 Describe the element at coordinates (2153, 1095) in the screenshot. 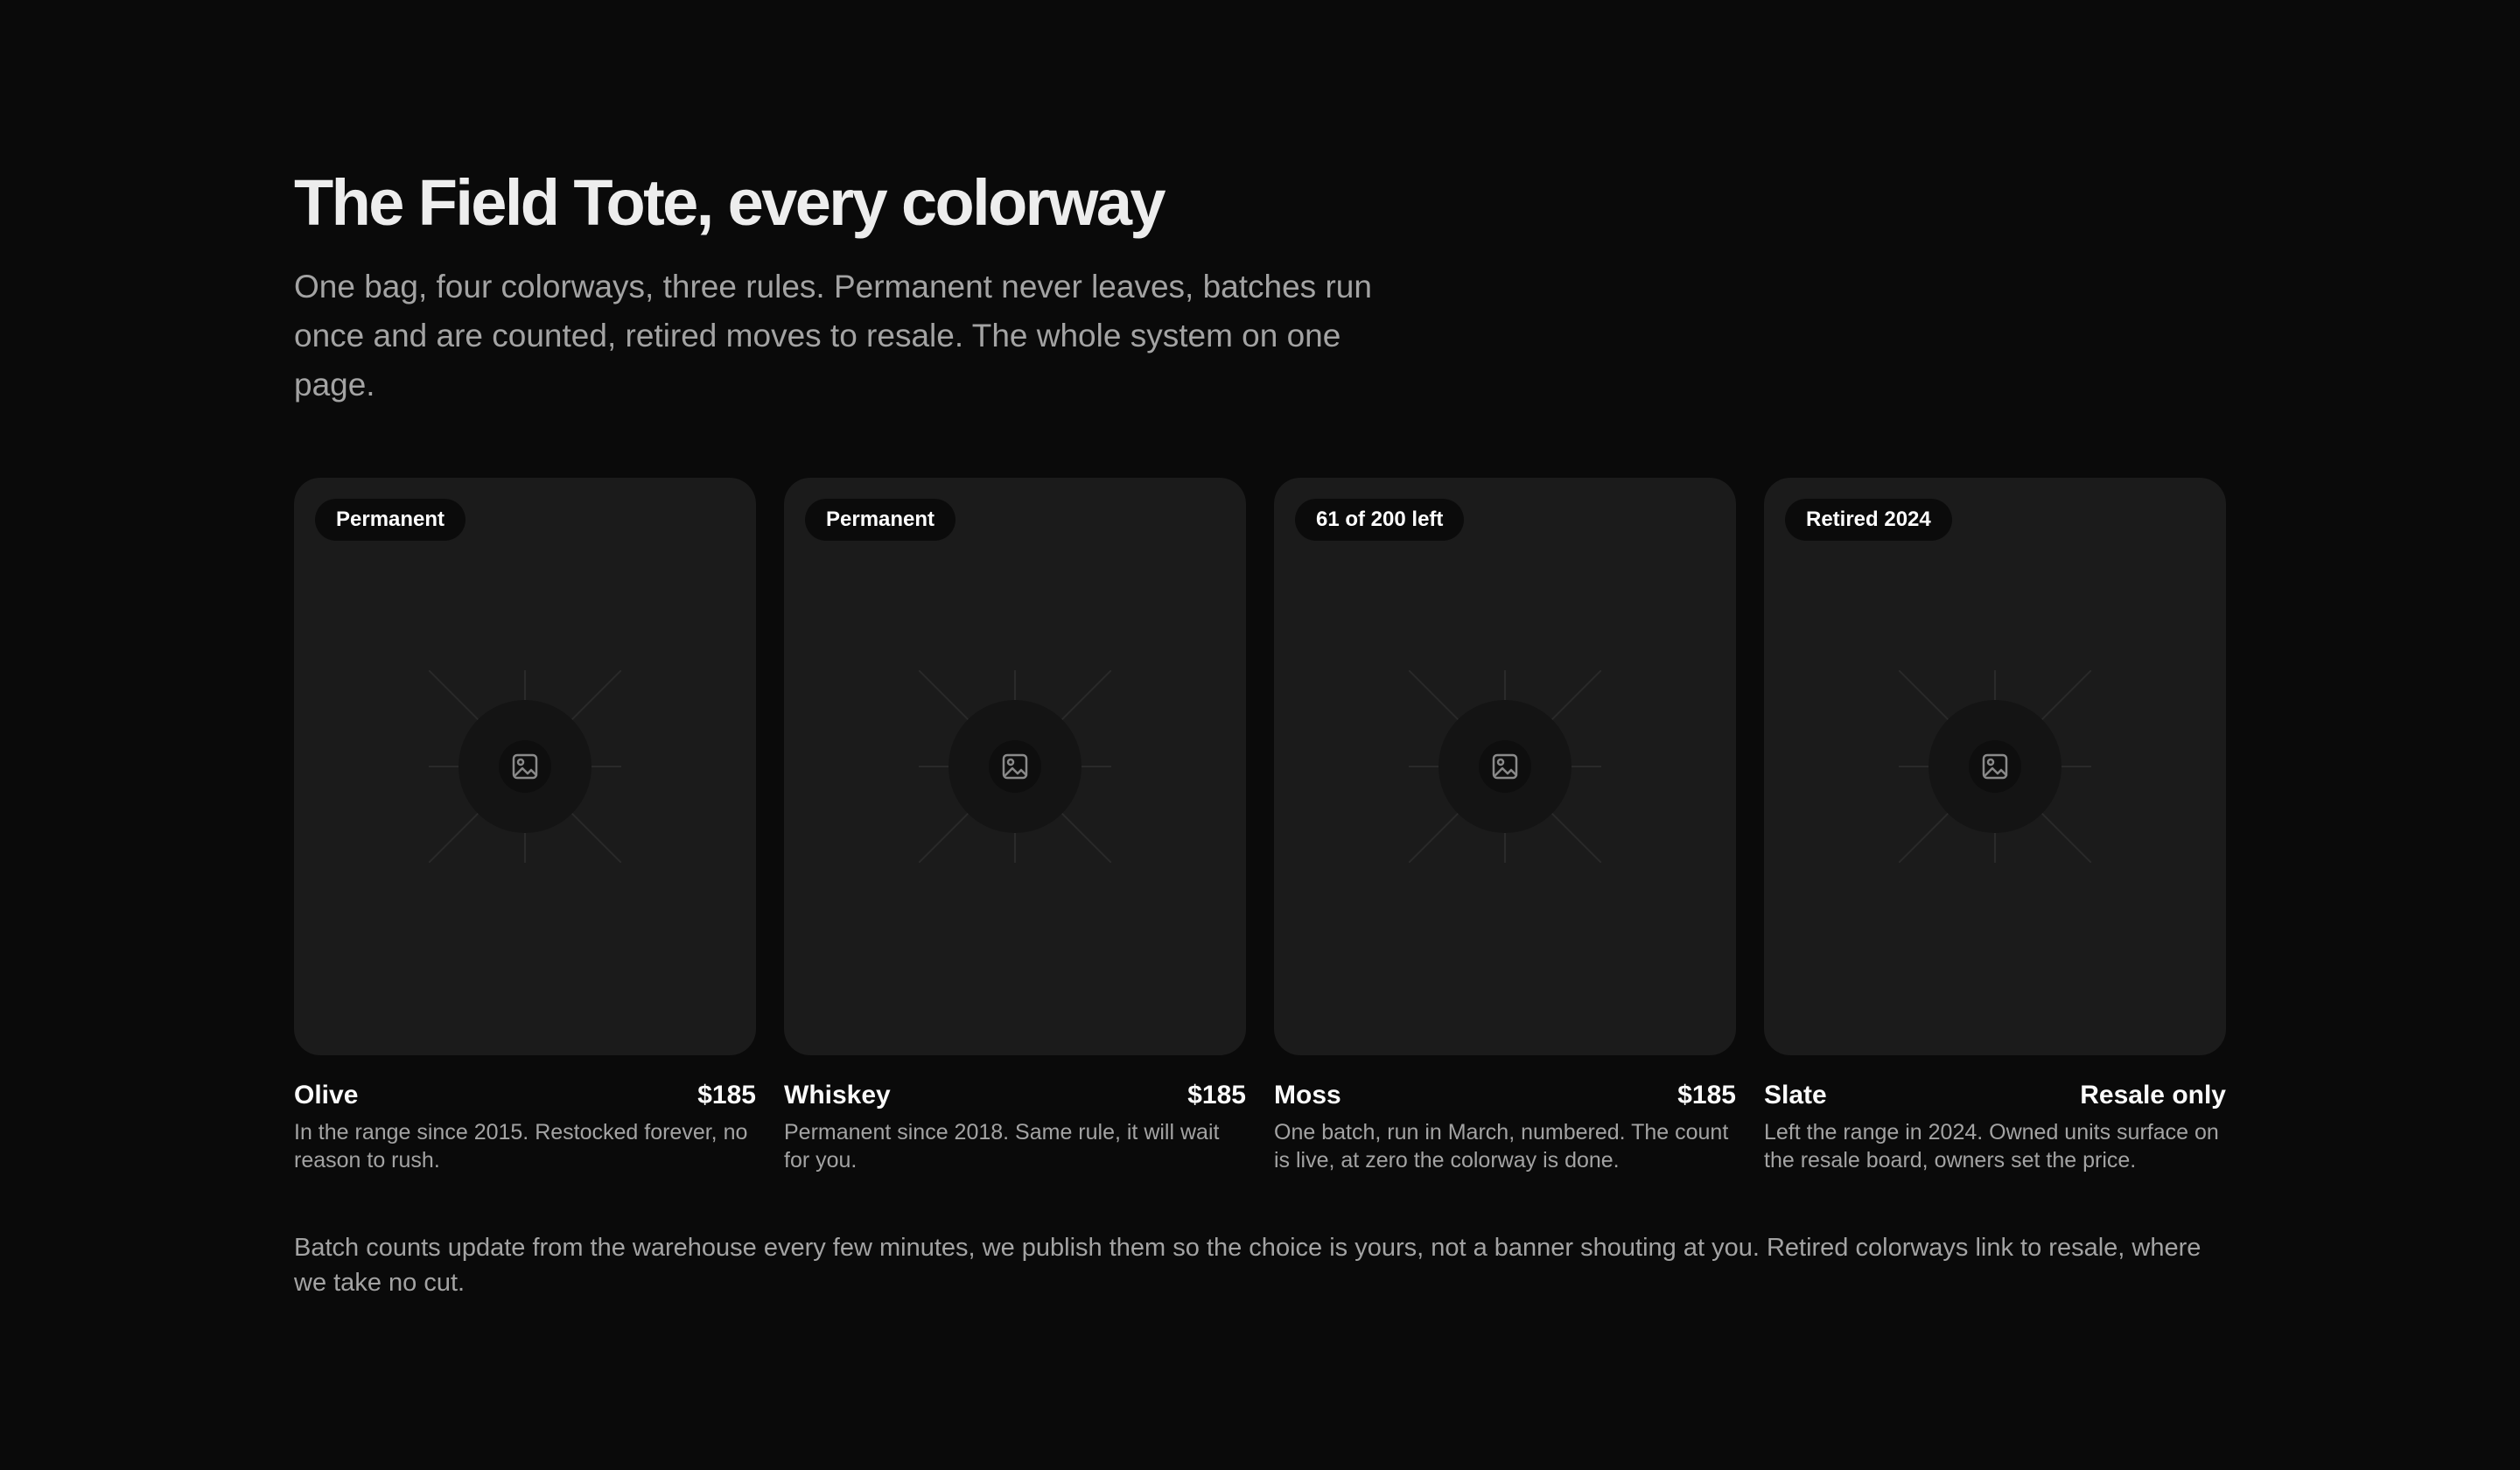

I see `colorway-price: Resale only` at that location.